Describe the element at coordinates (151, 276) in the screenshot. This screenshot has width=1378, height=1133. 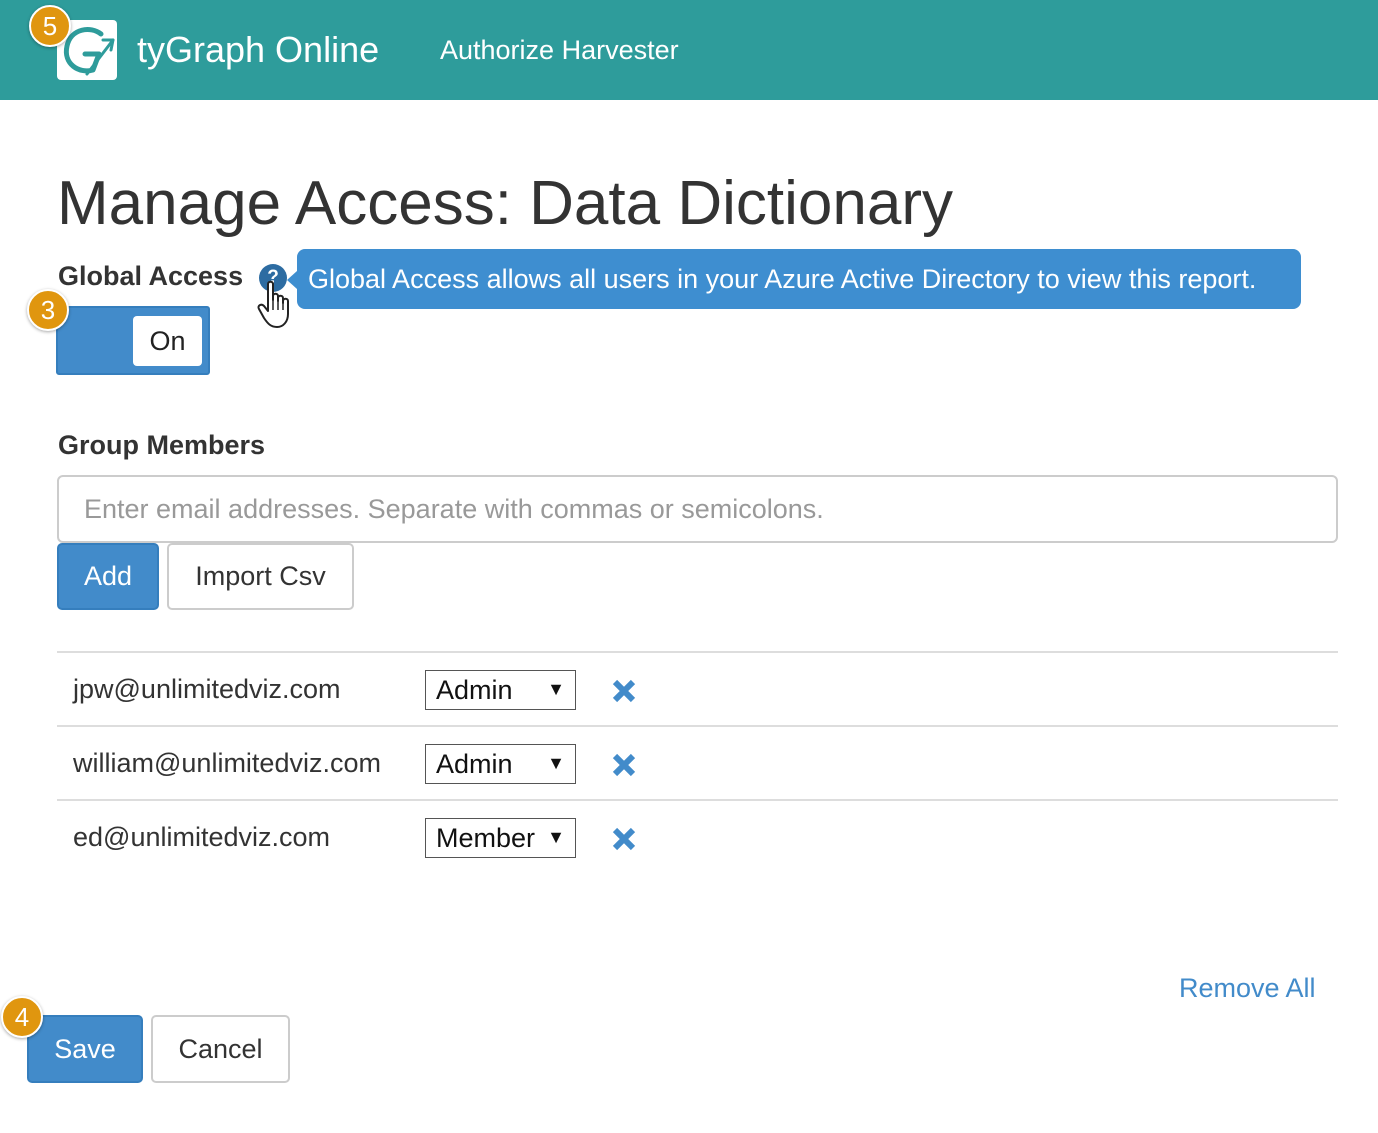
I see `global-access-label: Global Access` at that location.